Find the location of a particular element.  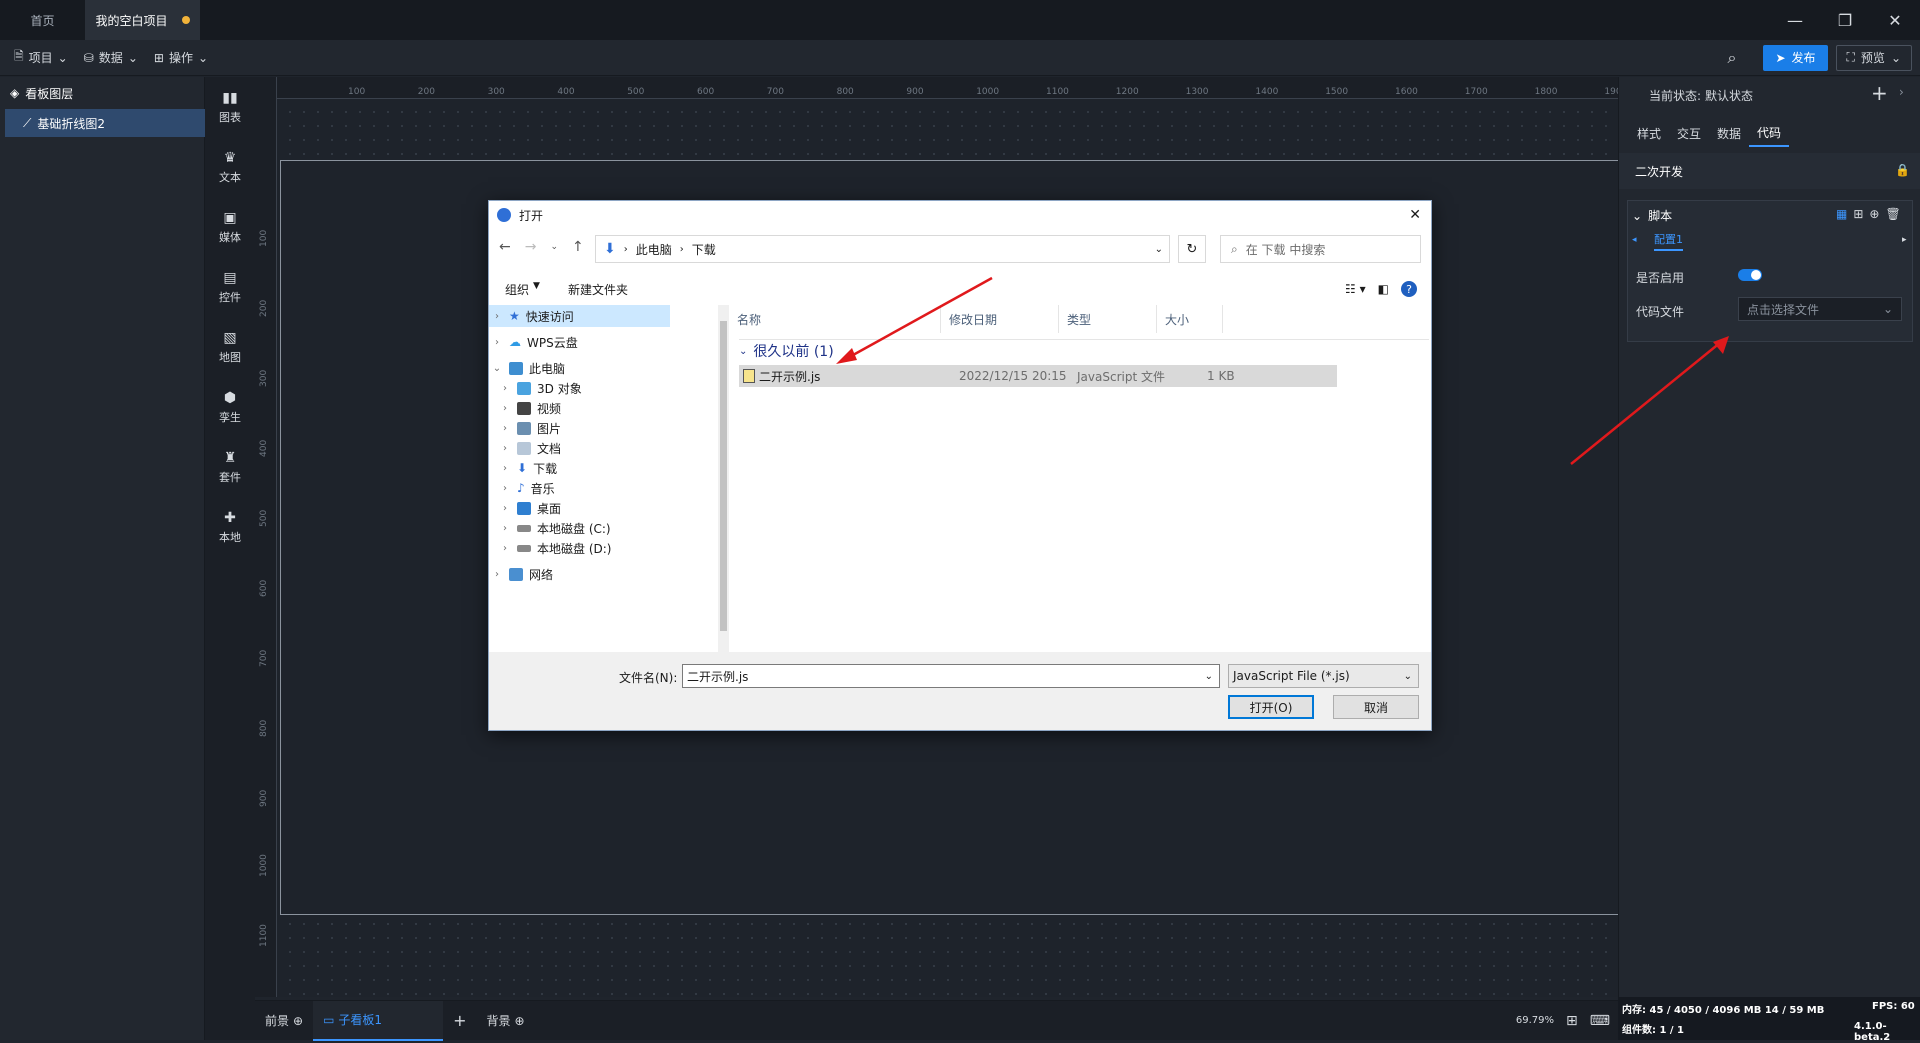

nav-this-pc: ⌄ 此电脑 is located at coordinates (528, 368).